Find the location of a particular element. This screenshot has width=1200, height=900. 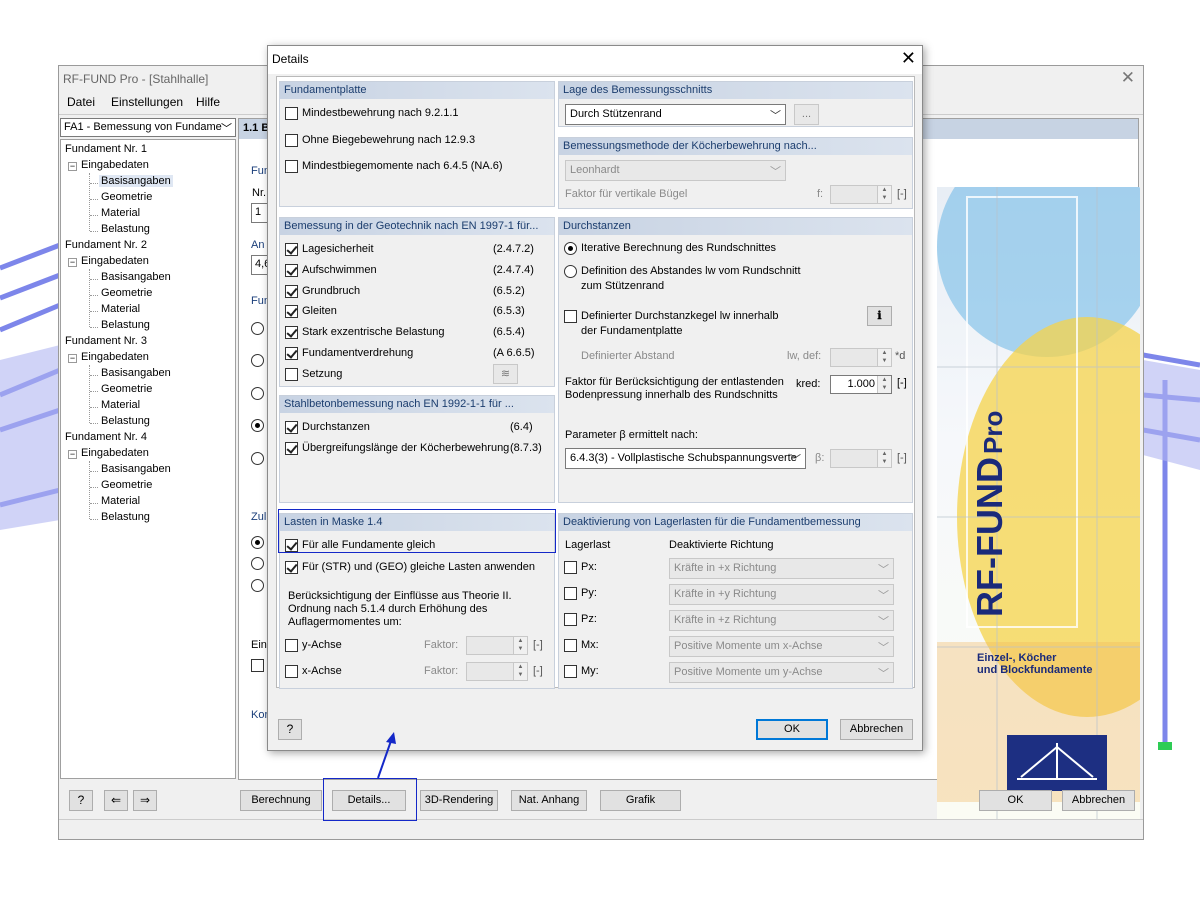

spin-kred: 1.000 ▲ ▼ is located at coordinates (861, 384).